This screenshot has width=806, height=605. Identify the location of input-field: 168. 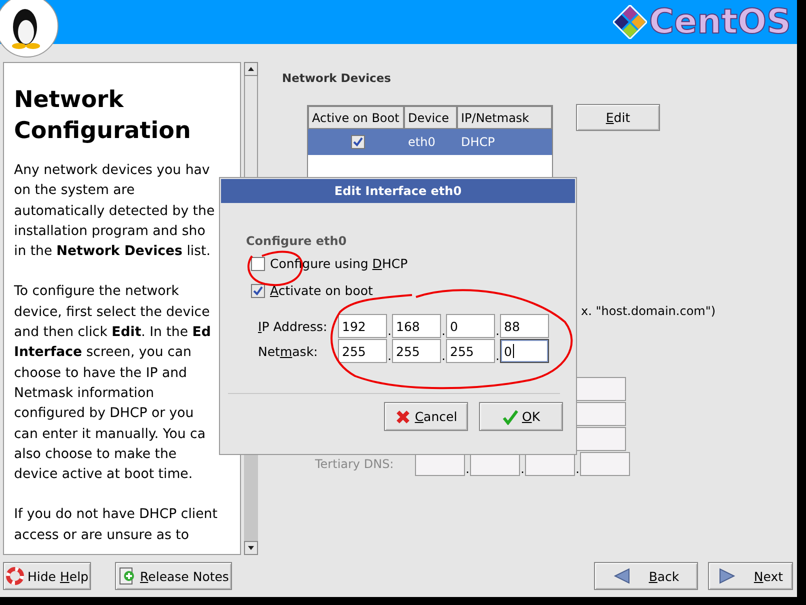
(416, 326).